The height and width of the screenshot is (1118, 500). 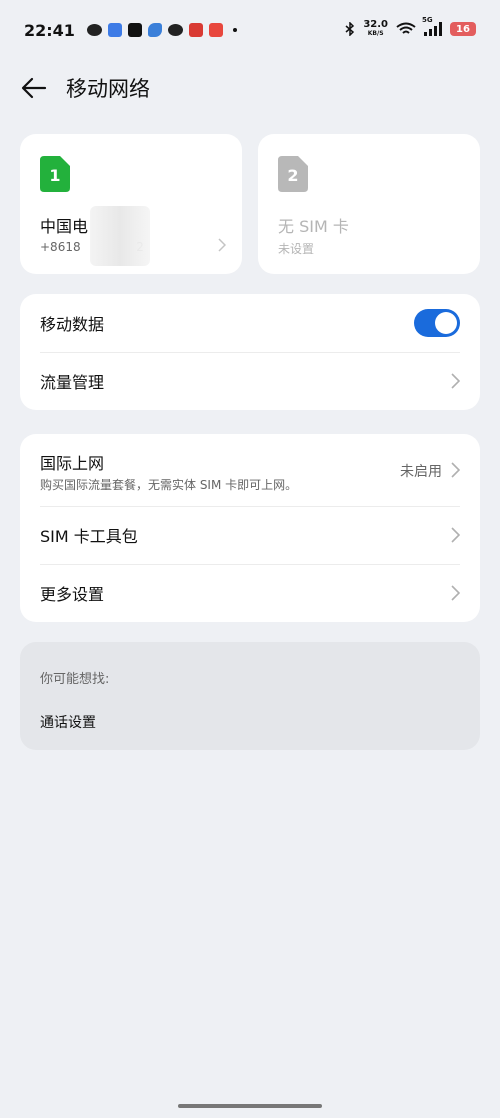 What do you see at coordinates (72, 324) in the screenshot?
I see `mobile-data-label: 移动数据` at bounding box center [72, 324].